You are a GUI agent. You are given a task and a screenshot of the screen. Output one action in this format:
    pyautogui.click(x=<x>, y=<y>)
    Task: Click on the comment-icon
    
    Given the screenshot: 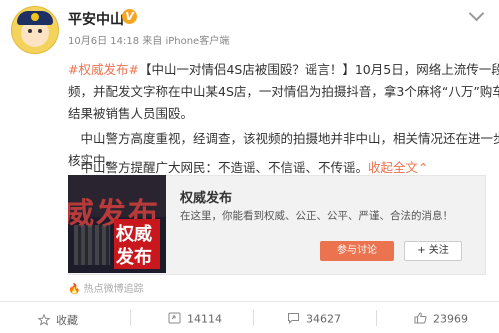 What is the action you would take?
    pyautogui.click(x=293, y=319)
    